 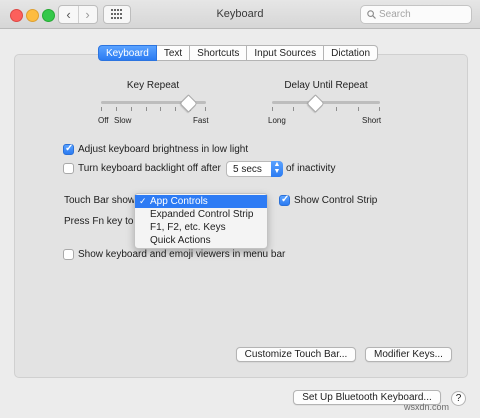 What do you see at coordinates (102, 200) in the screenshot?
I see `touch-bar-shows-label: Touch Bar shows` at bounding box center [102, 200].